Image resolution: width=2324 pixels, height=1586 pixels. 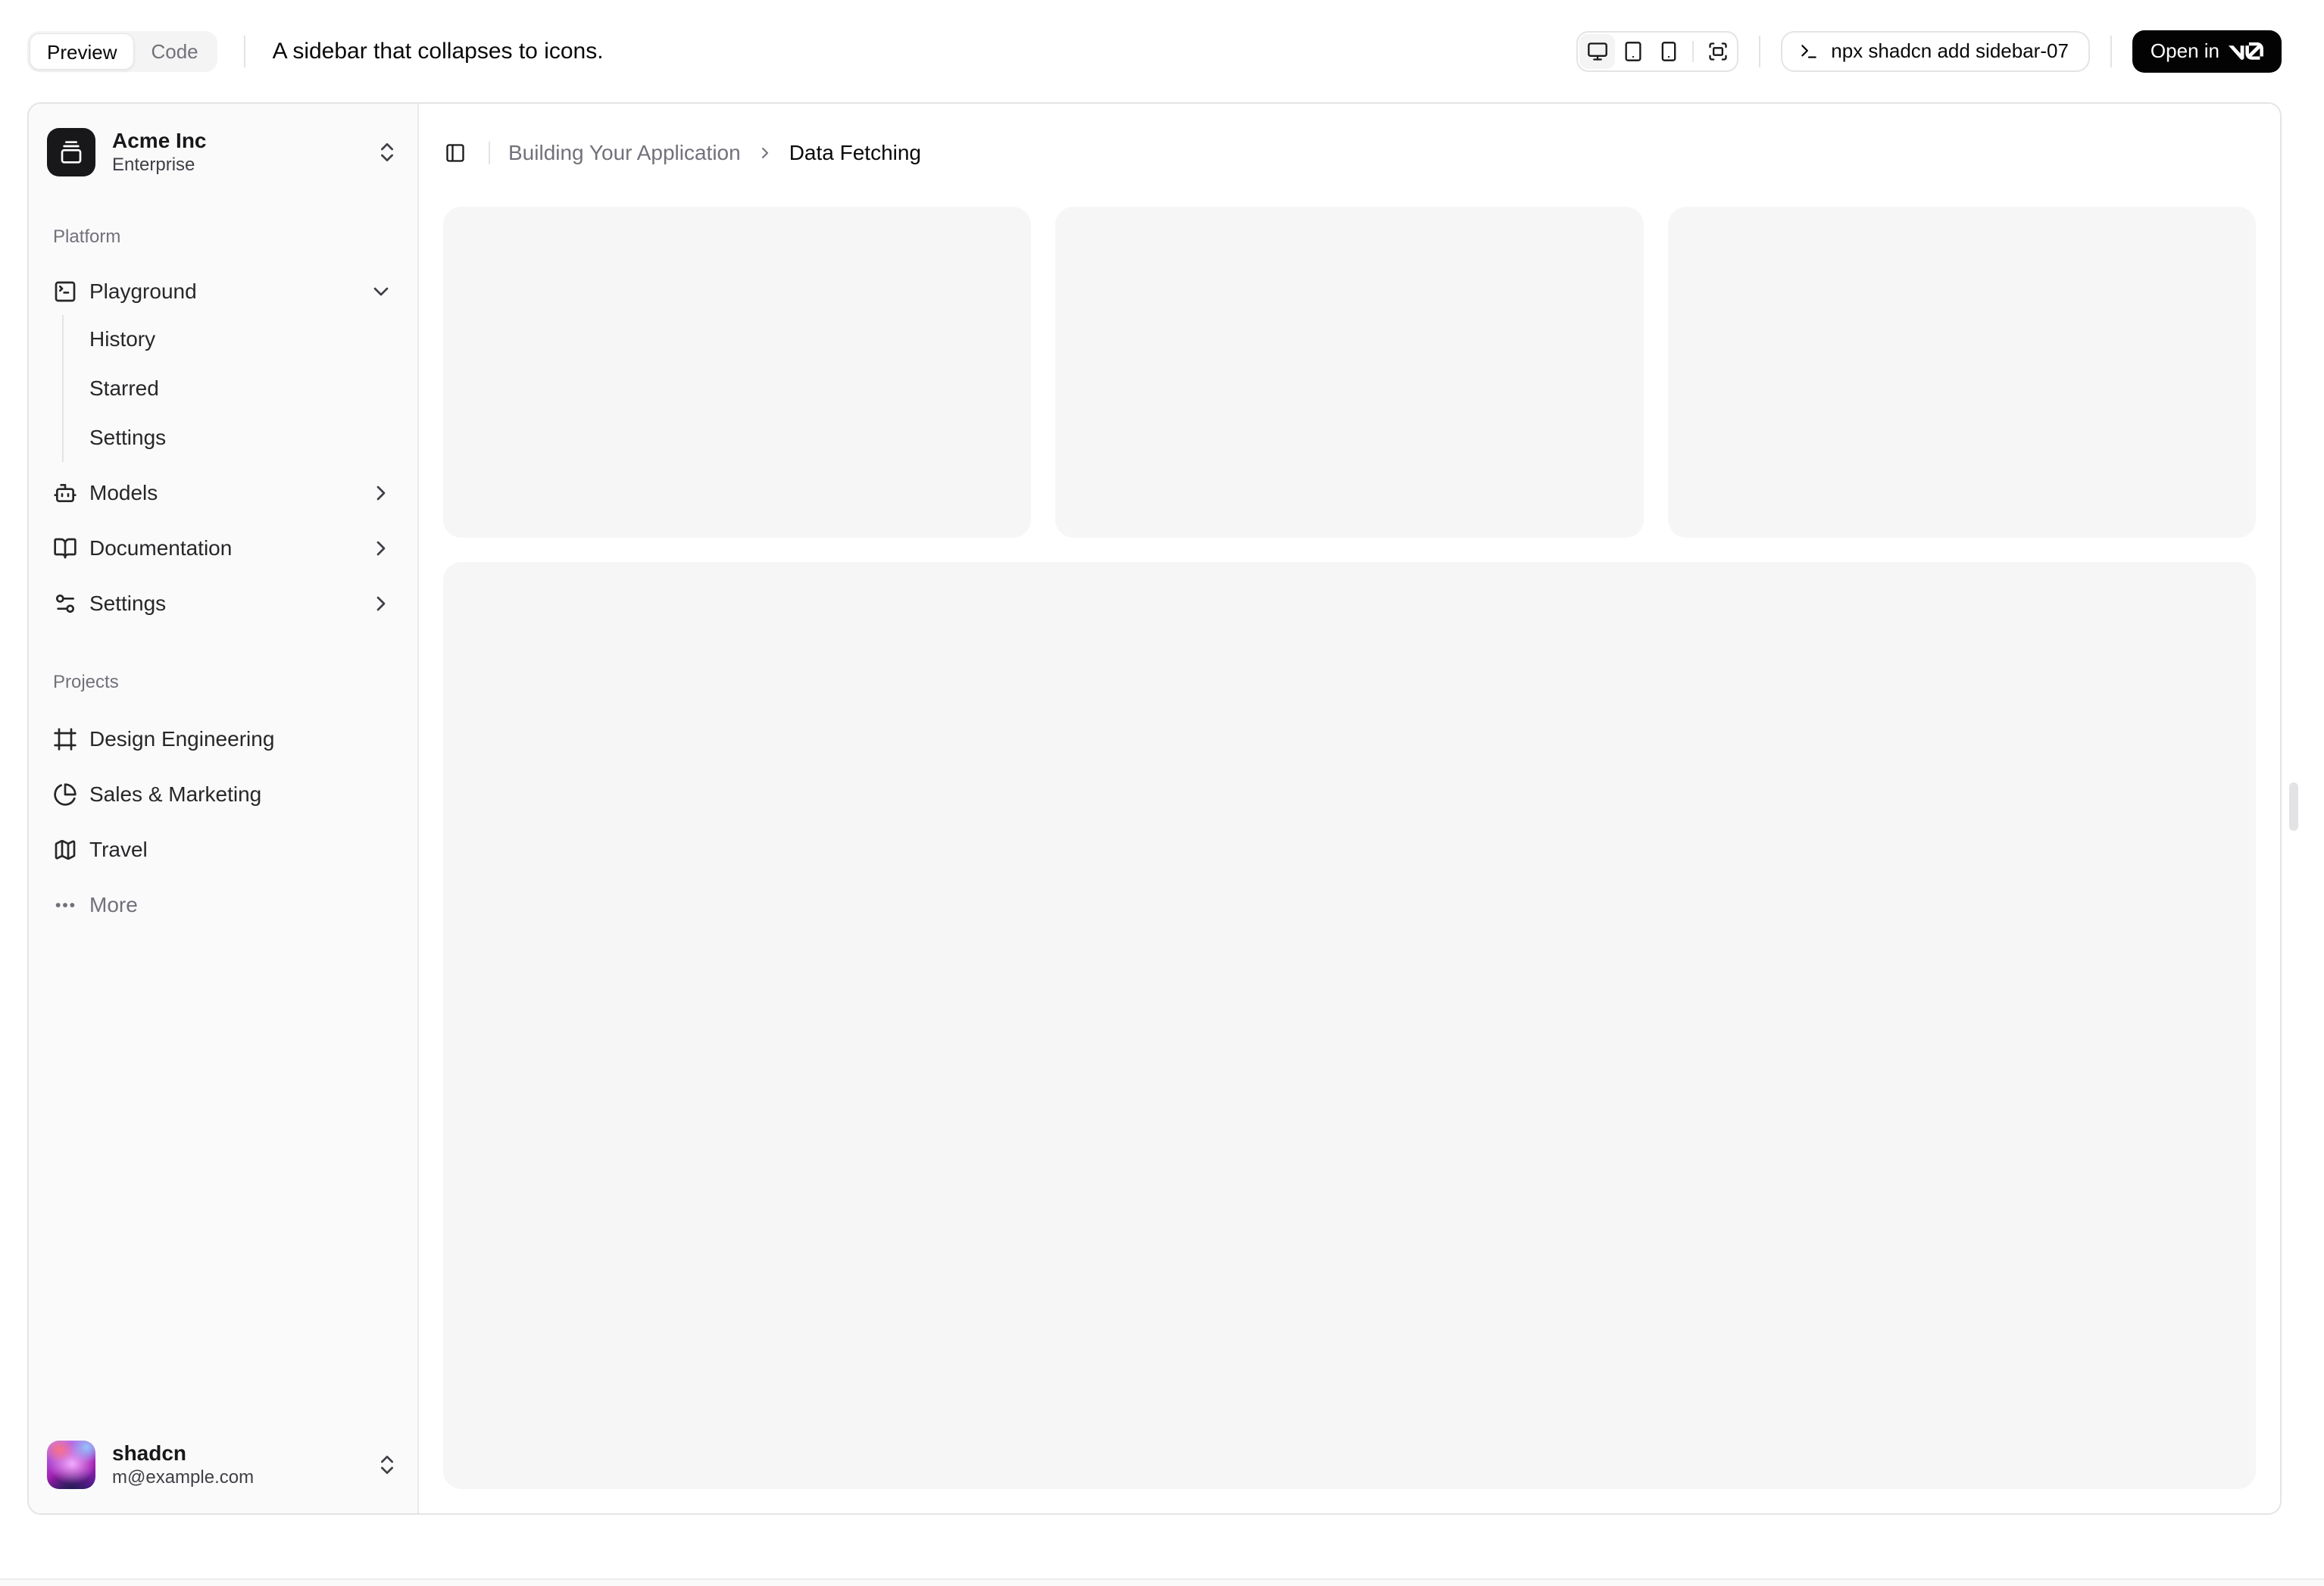 I want to click on sidebar-item-label: Documentation, so click(x=161, y=548).